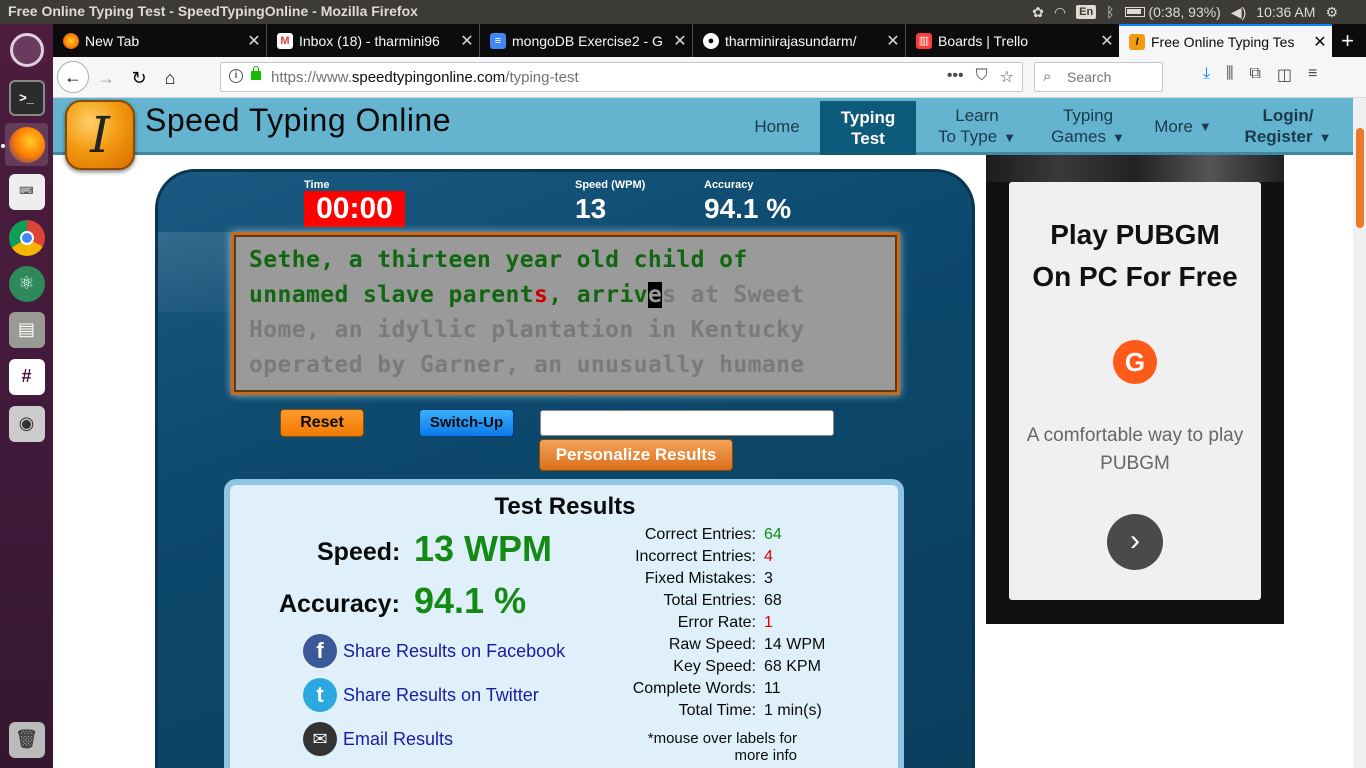  I want to click on home-icon: ⌂, so click(170, 78).